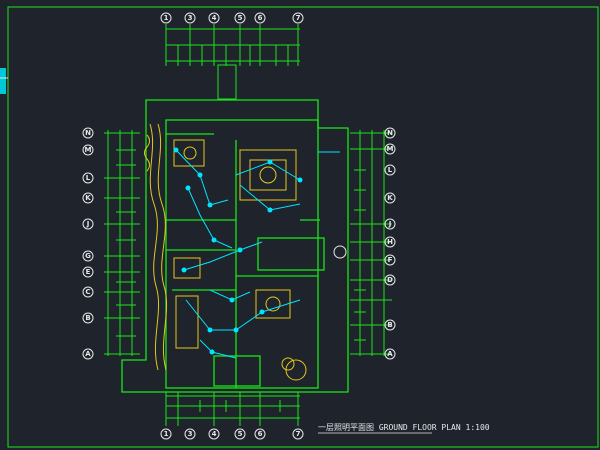  Describe the element at coordinates (88, 256) in the screenshot. I see `axis-left-G: G` at that location.